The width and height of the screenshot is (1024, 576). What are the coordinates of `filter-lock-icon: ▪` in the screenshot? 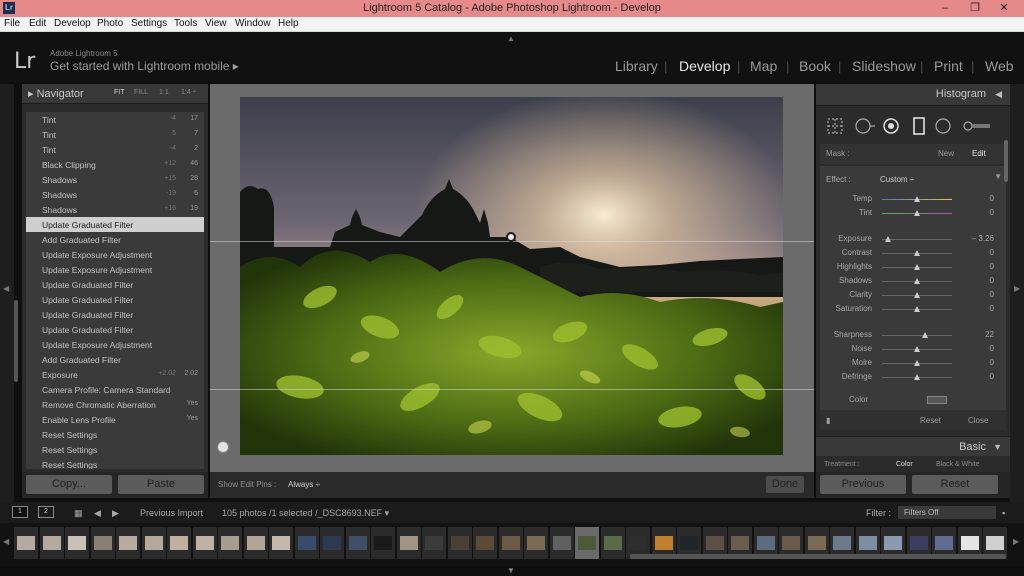 It's located at (1003, 513).